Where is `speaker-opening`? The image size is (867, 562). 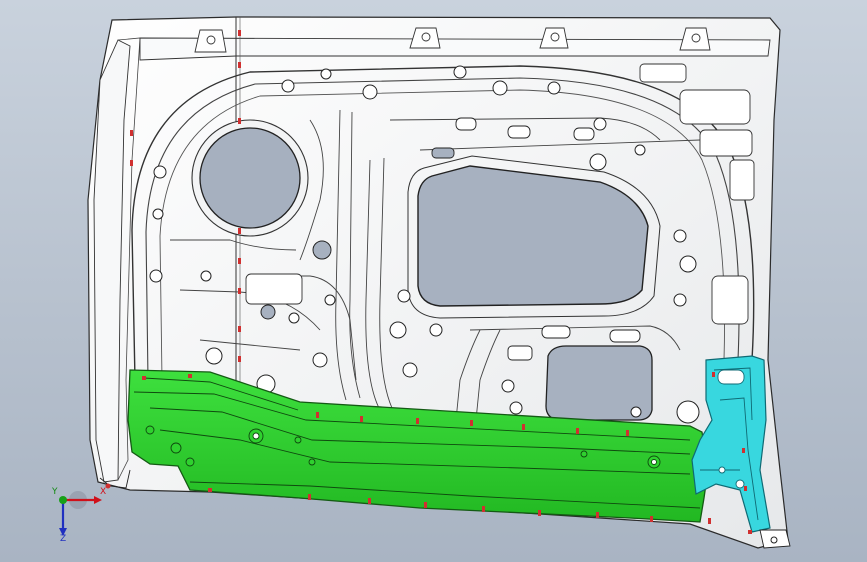 speaker-opening is located at coordinates (250, 178).